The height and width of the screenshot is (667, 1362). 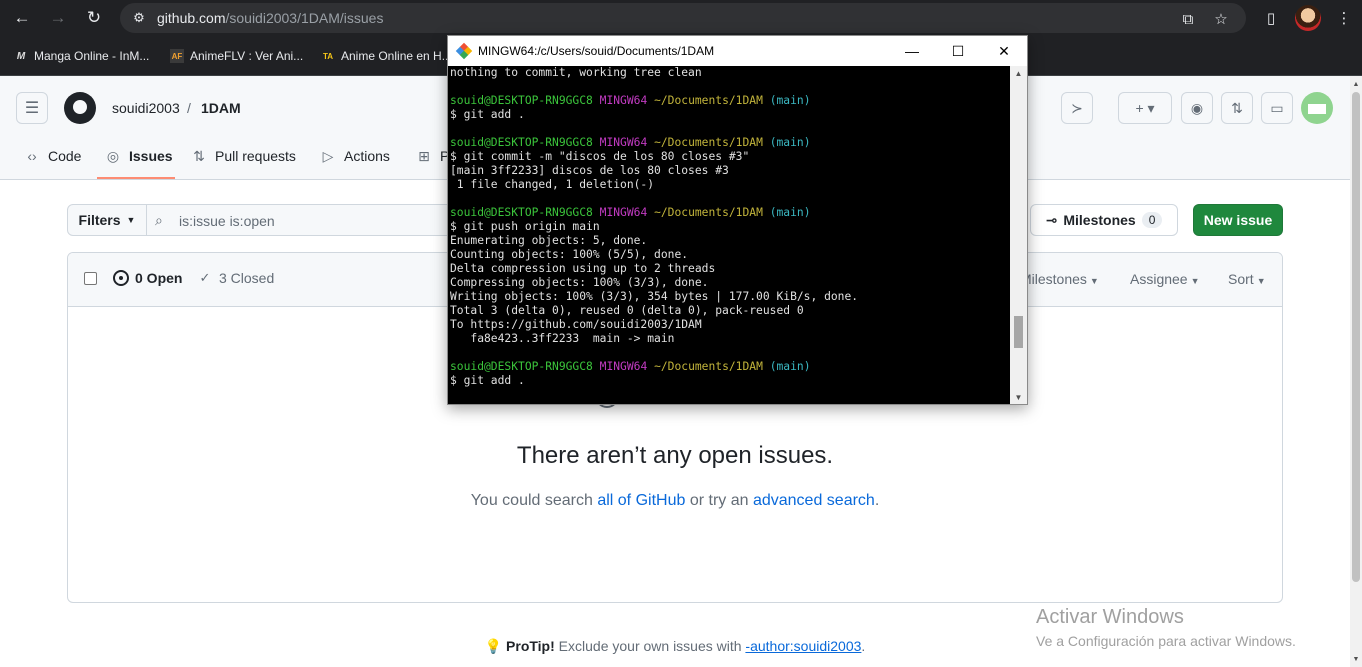 I want to click on inbox-icon: ▭, so click(x=1277, y=108).